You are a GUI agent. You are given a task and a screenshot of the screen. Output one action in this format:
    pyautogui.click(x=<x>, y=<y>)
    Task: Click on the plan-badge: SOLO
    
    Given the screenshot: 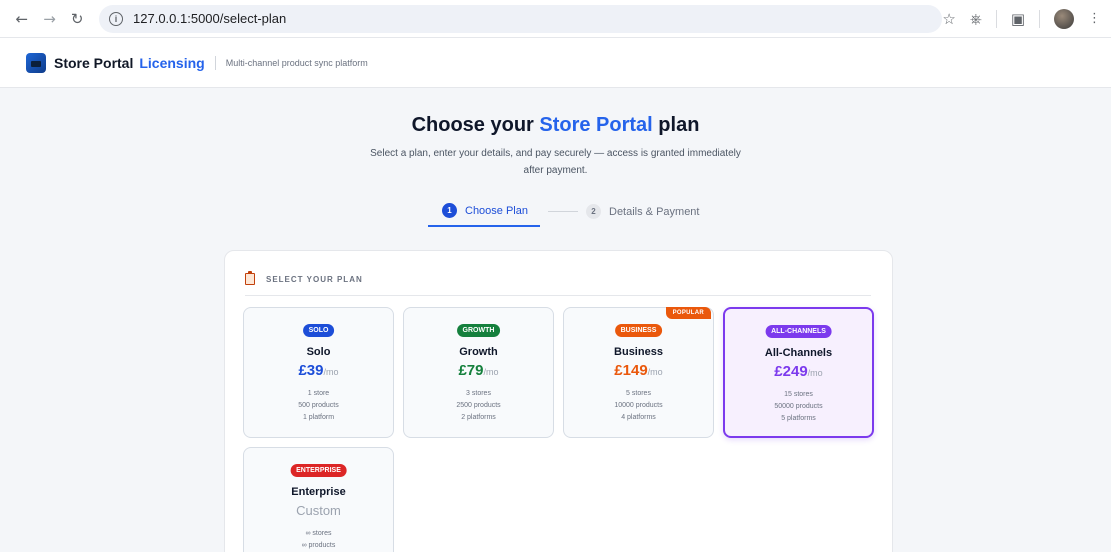 What is the action you would take?
    pyautogui.click(x=318, y=330)
    